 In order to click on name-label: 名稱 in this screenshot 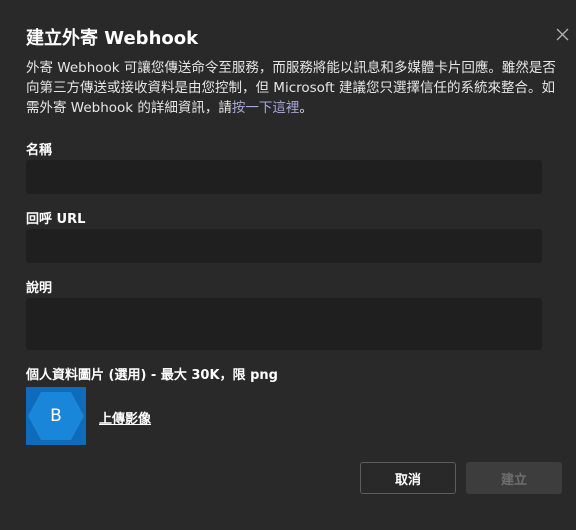, I will do `click(39, 150)`.